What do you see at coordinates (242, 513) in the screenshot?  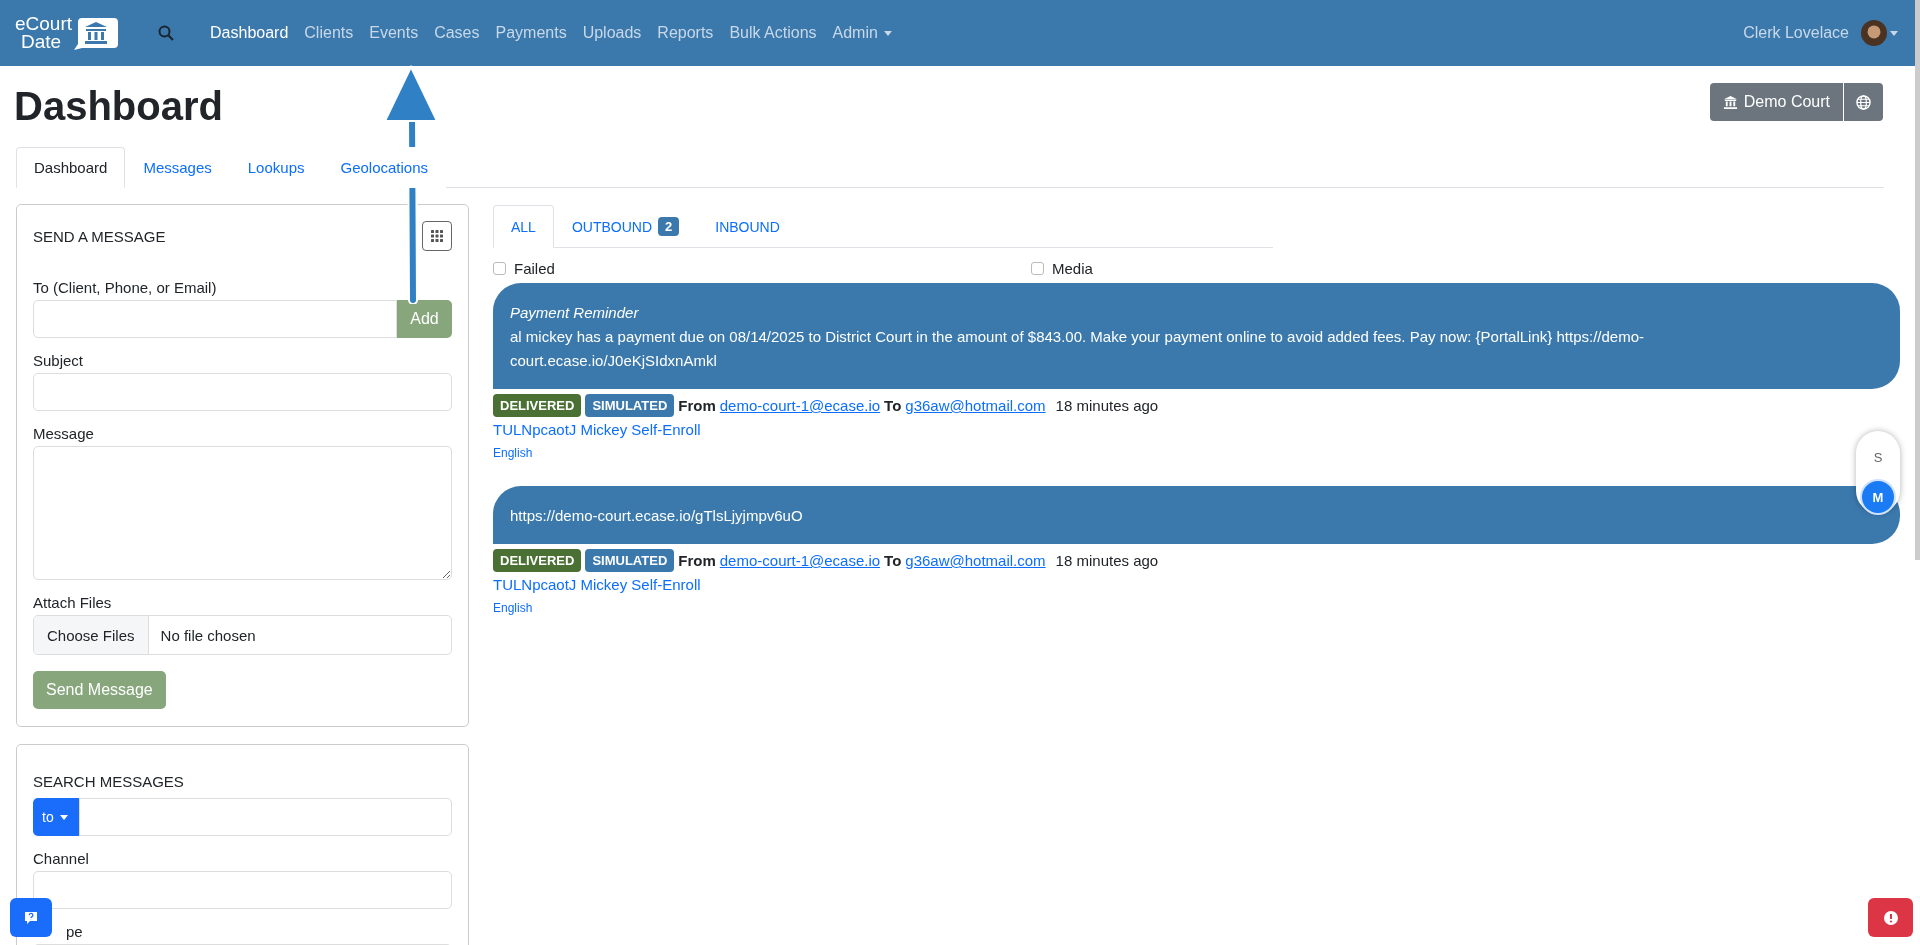 I see `message-field` at bounding box center [242, 513].